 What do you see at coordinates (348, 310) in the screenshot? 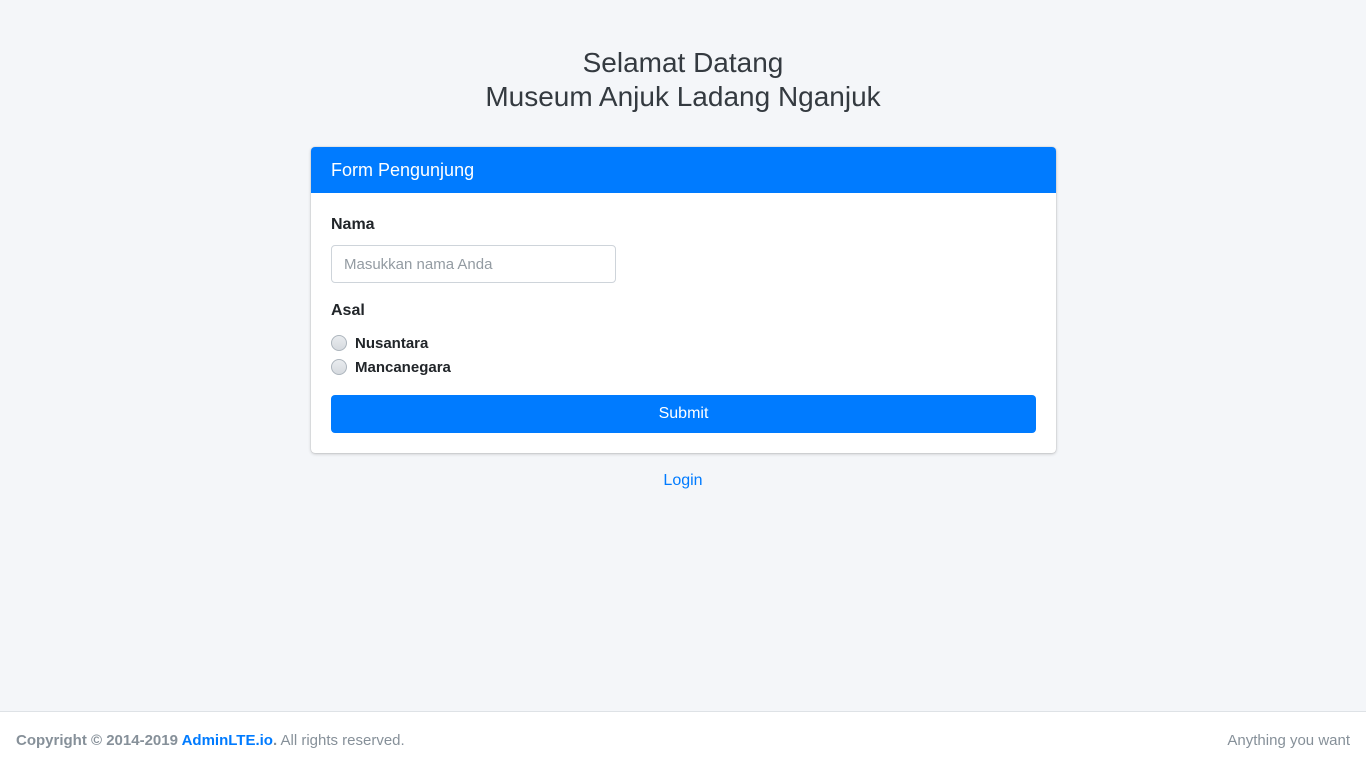
I see `asal-label: Asal` at bounding box center [348, 310].